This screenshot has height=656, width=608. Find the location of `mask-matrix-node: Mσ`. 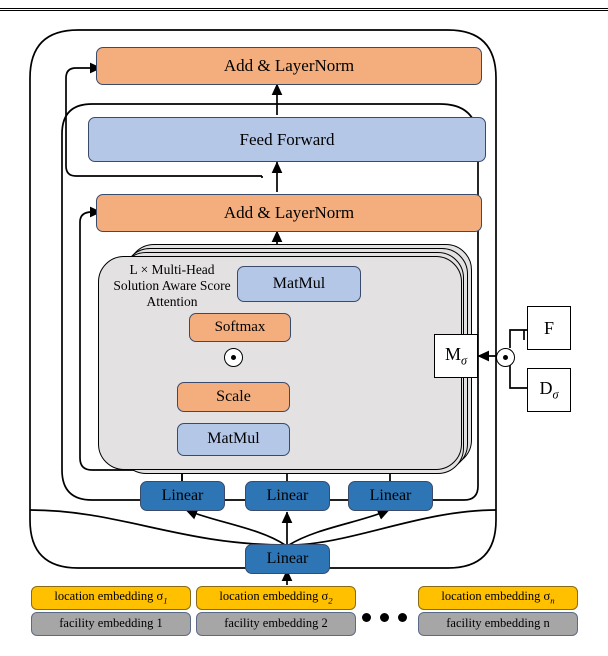

mask-matrix-node: Mσ is located at coordinates (456, 356).